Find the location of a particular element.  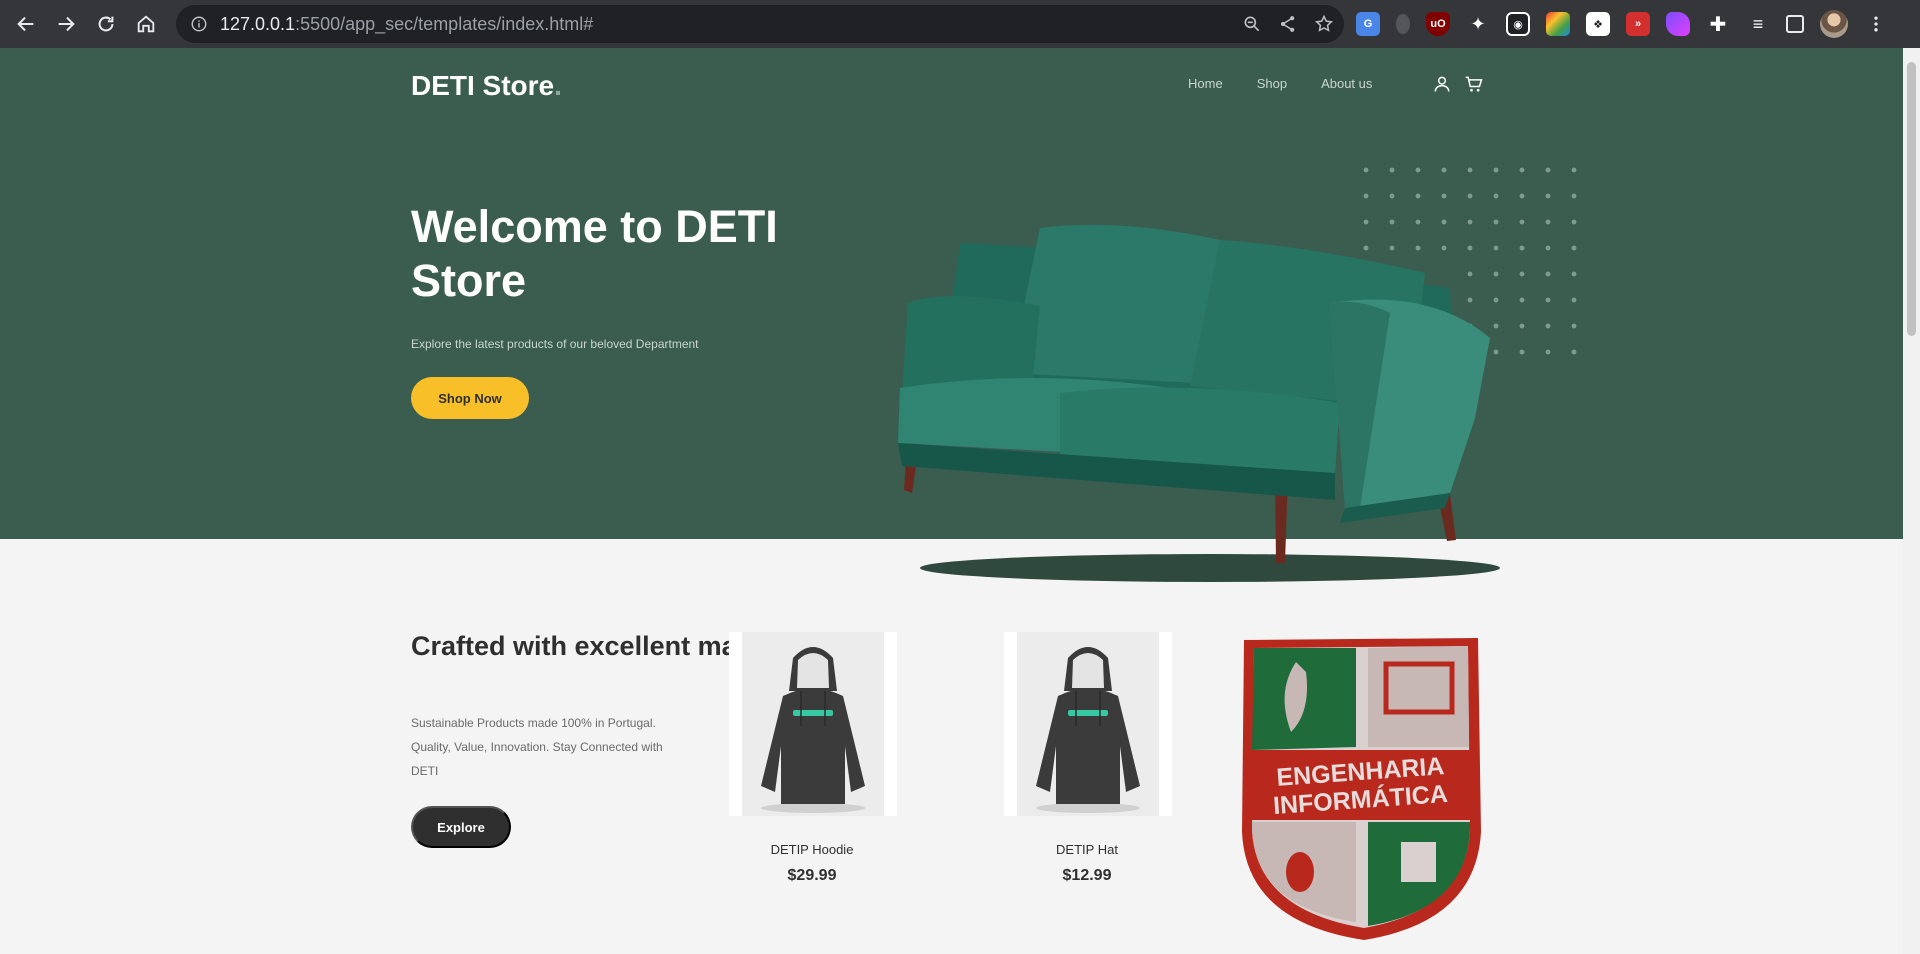

extension-icon: » is located at coordinates (1638, 24).